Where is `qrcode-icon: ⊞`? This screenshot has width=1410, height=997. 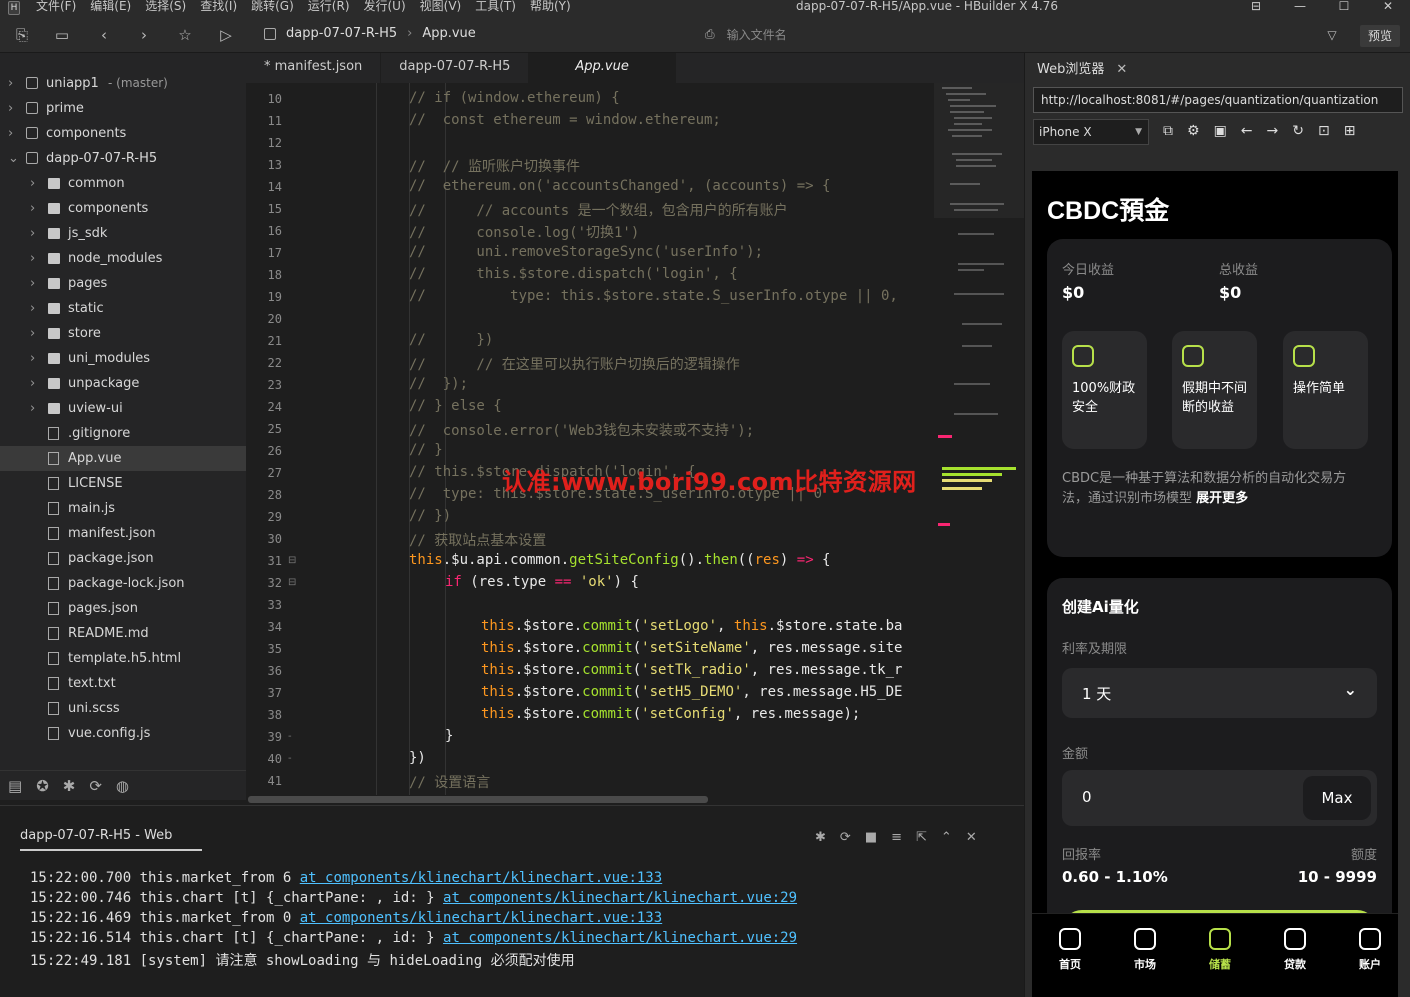 qrcode-icon: ⊞ is located at coordinates (1350, 131).